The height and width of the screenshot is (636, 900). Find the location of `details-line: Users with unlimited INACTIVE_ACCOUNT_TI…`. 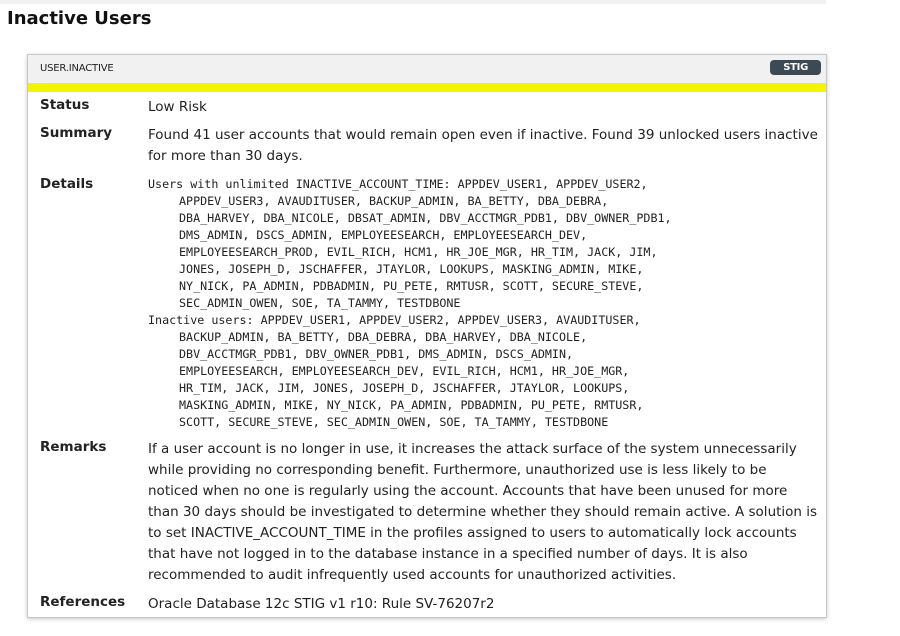

details-line: Users with unlimited INACTIVE_ACCOUNT_TI… is located at coordinates (398, 184).